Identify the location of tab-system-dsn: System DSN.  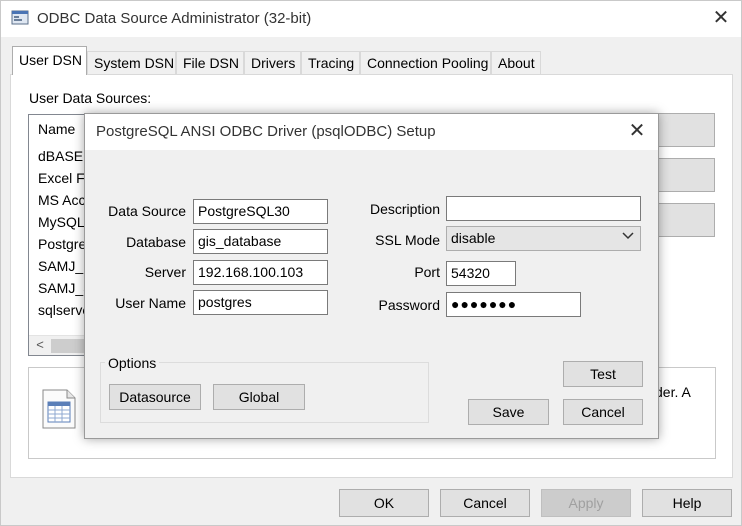
(131, 62).